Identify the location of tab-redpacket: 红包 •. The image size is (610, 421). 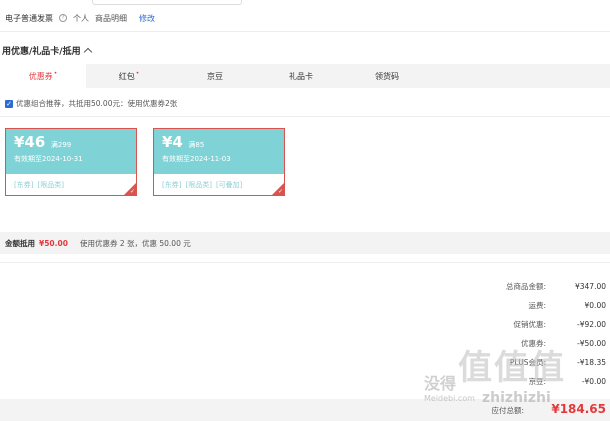
(129, 76).